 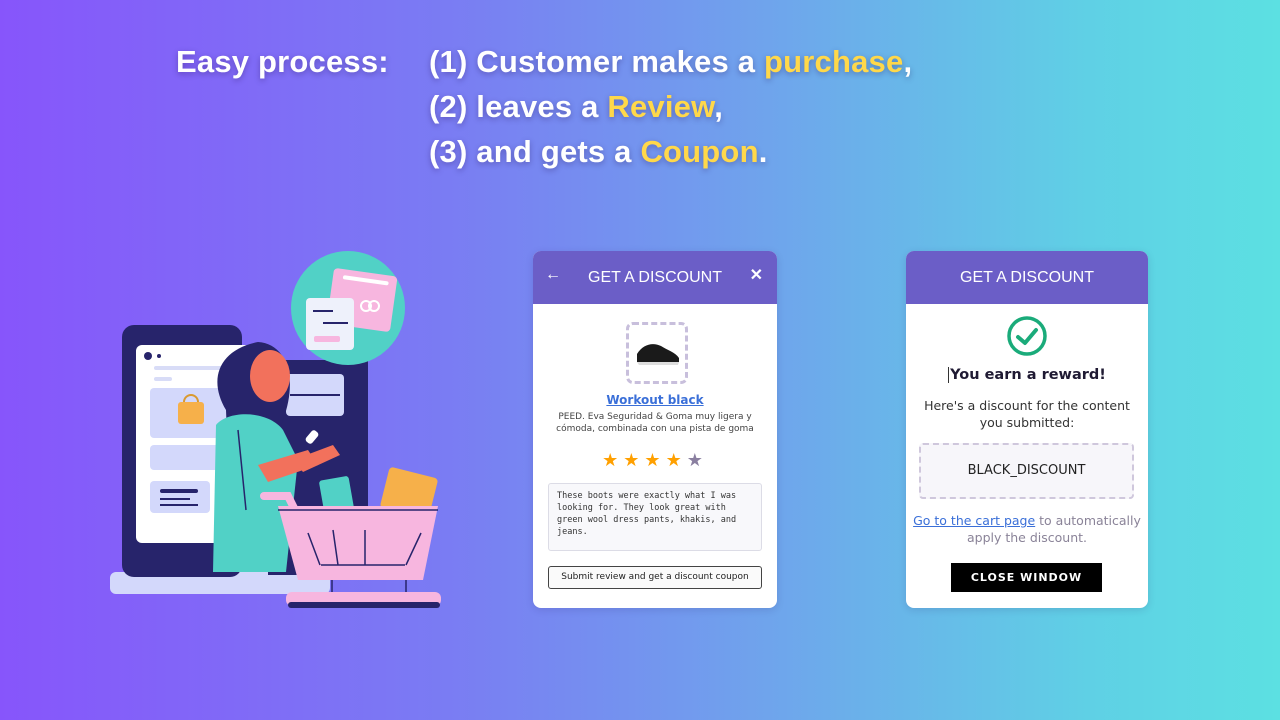 I want to click on phone-dot-icon, so click(x=159, y=356).